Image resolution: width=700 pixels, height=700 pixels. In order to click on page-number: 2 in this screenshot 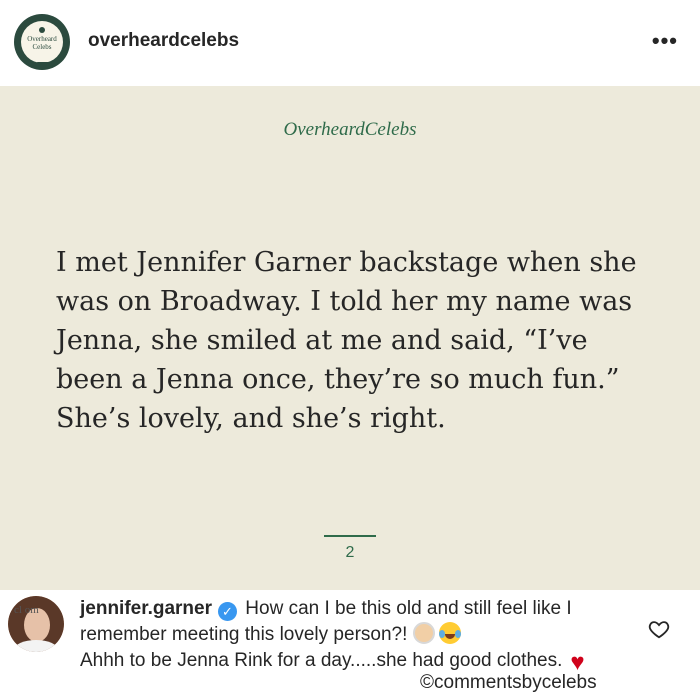, I will do `click(350, 552)`.